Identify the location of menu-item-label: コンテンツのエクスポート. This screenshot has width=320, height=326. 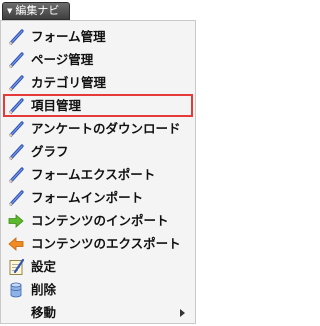
(106, 243).